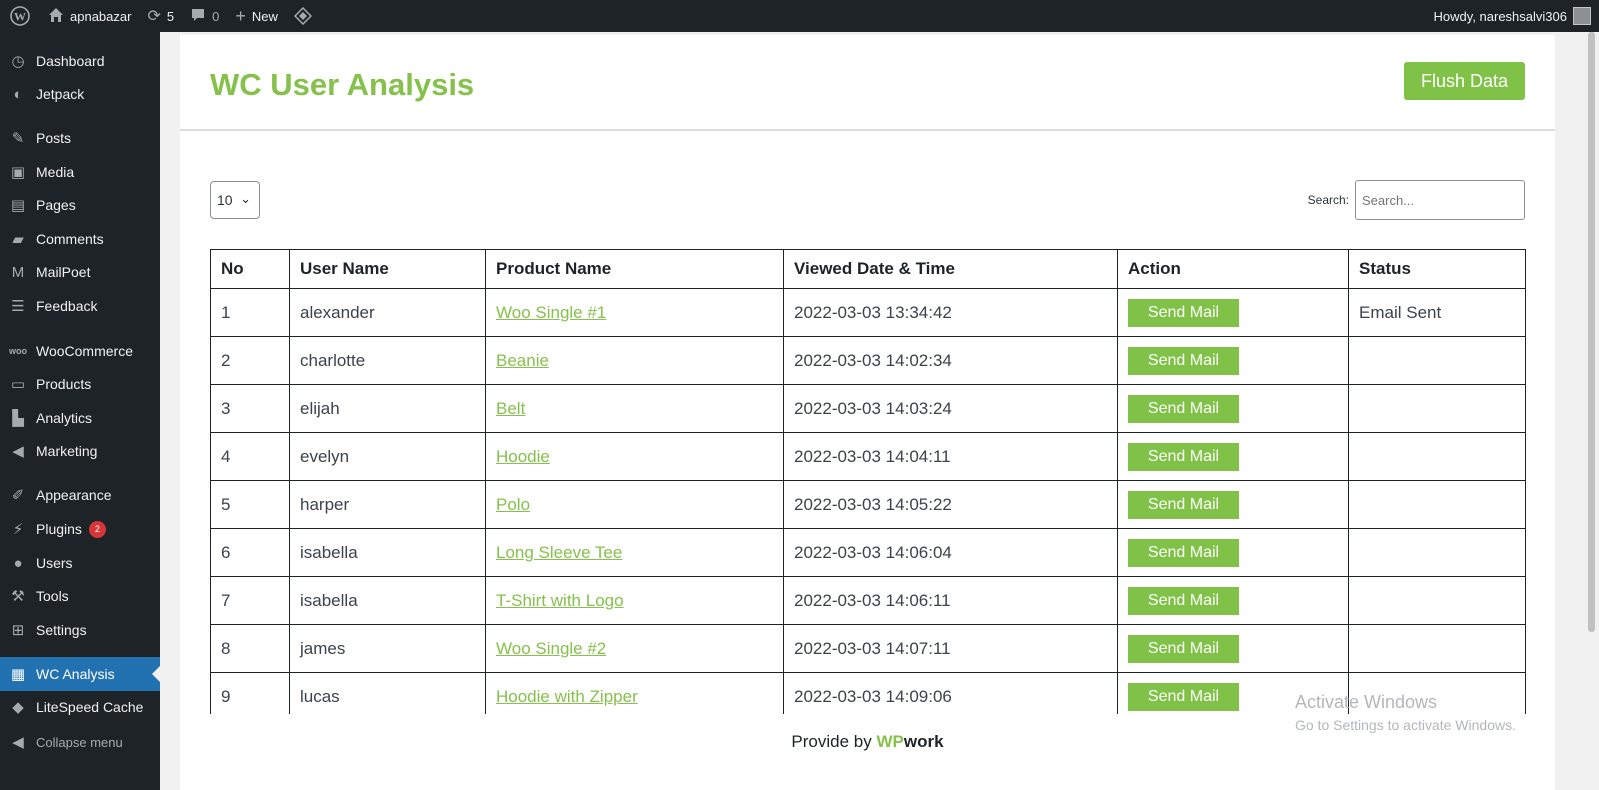 The width and height of the screenshot is (1599, 790). I want to click on wordpress-logo-icon: W, so click(20, 16).